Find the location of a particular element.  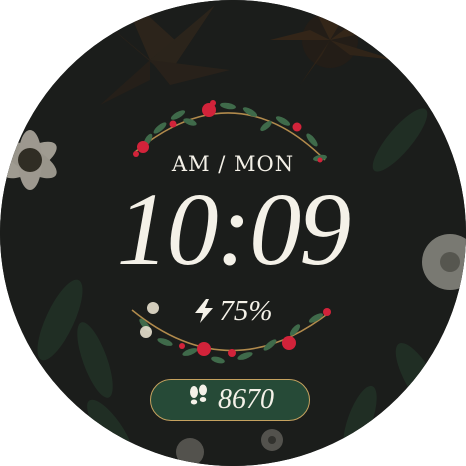

footprints-icon is located at coordinates (198, 400).